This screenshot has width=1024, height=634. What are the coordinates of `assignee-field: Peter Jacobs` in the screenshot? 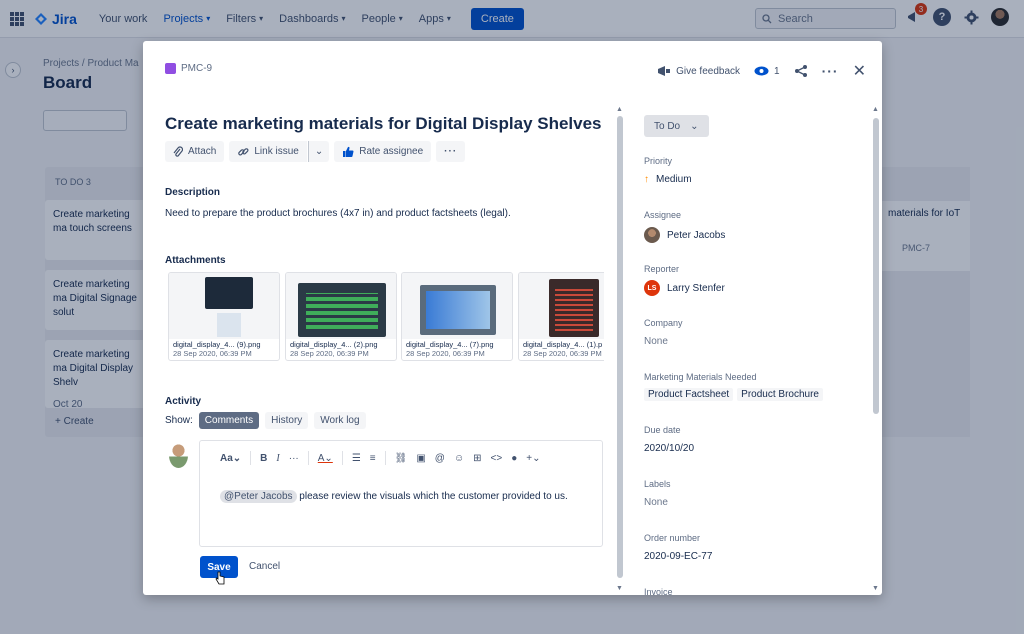 It's located at (684, 235).